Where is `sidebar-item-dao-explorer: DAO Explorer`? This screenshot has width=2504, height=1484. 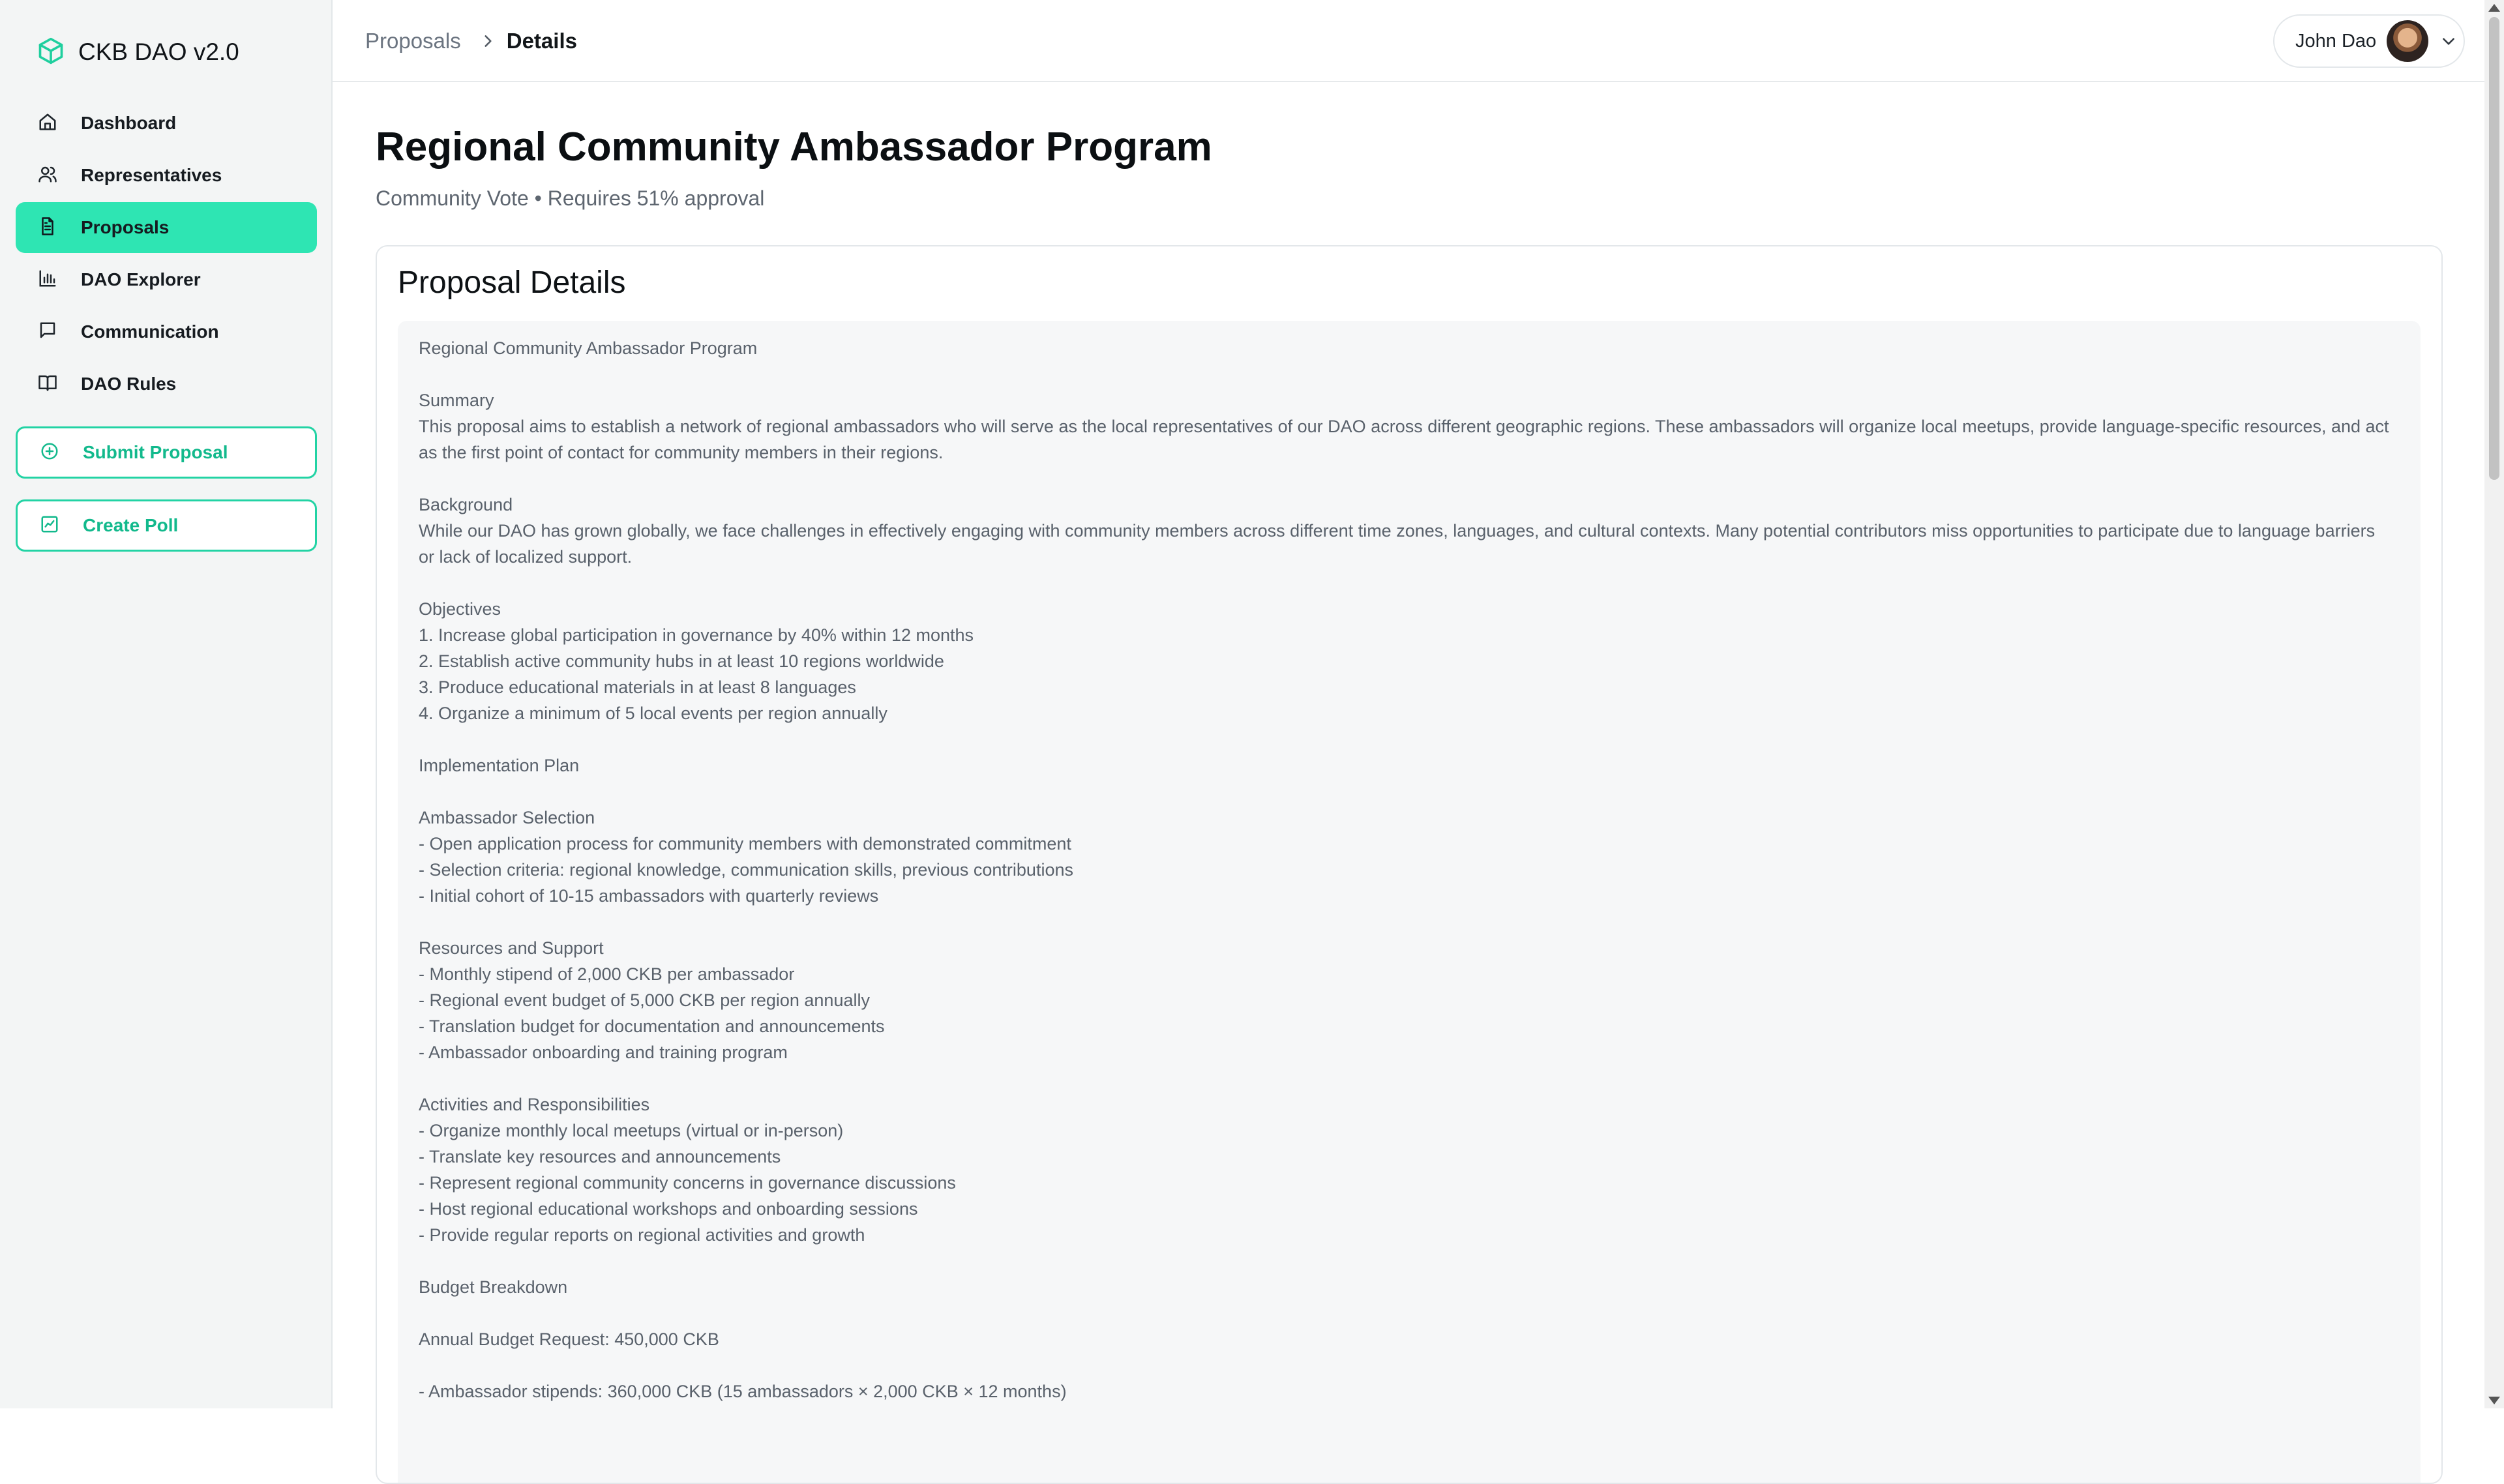
sidebar-item-dao-explorer: DAO Explorer is located at coordinates (166, 279).